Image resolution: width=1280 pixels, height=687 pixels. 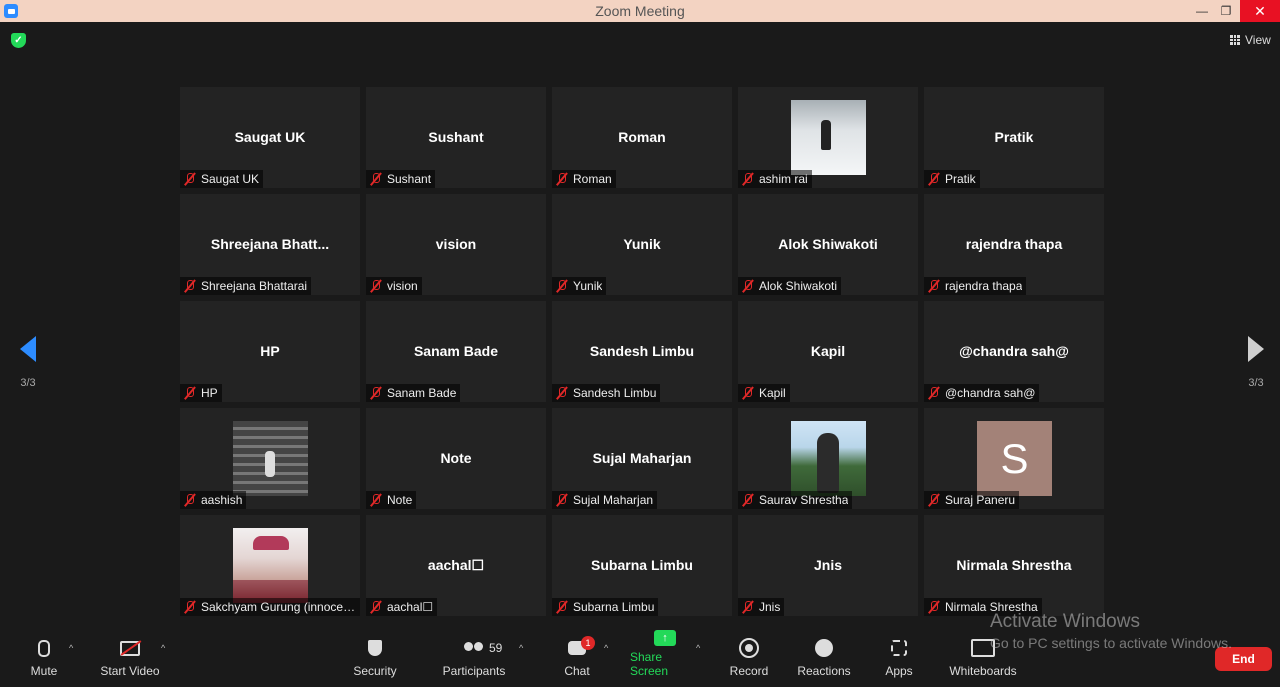 I want to click on participant-name: Jnis, so click(x=770, y=607).